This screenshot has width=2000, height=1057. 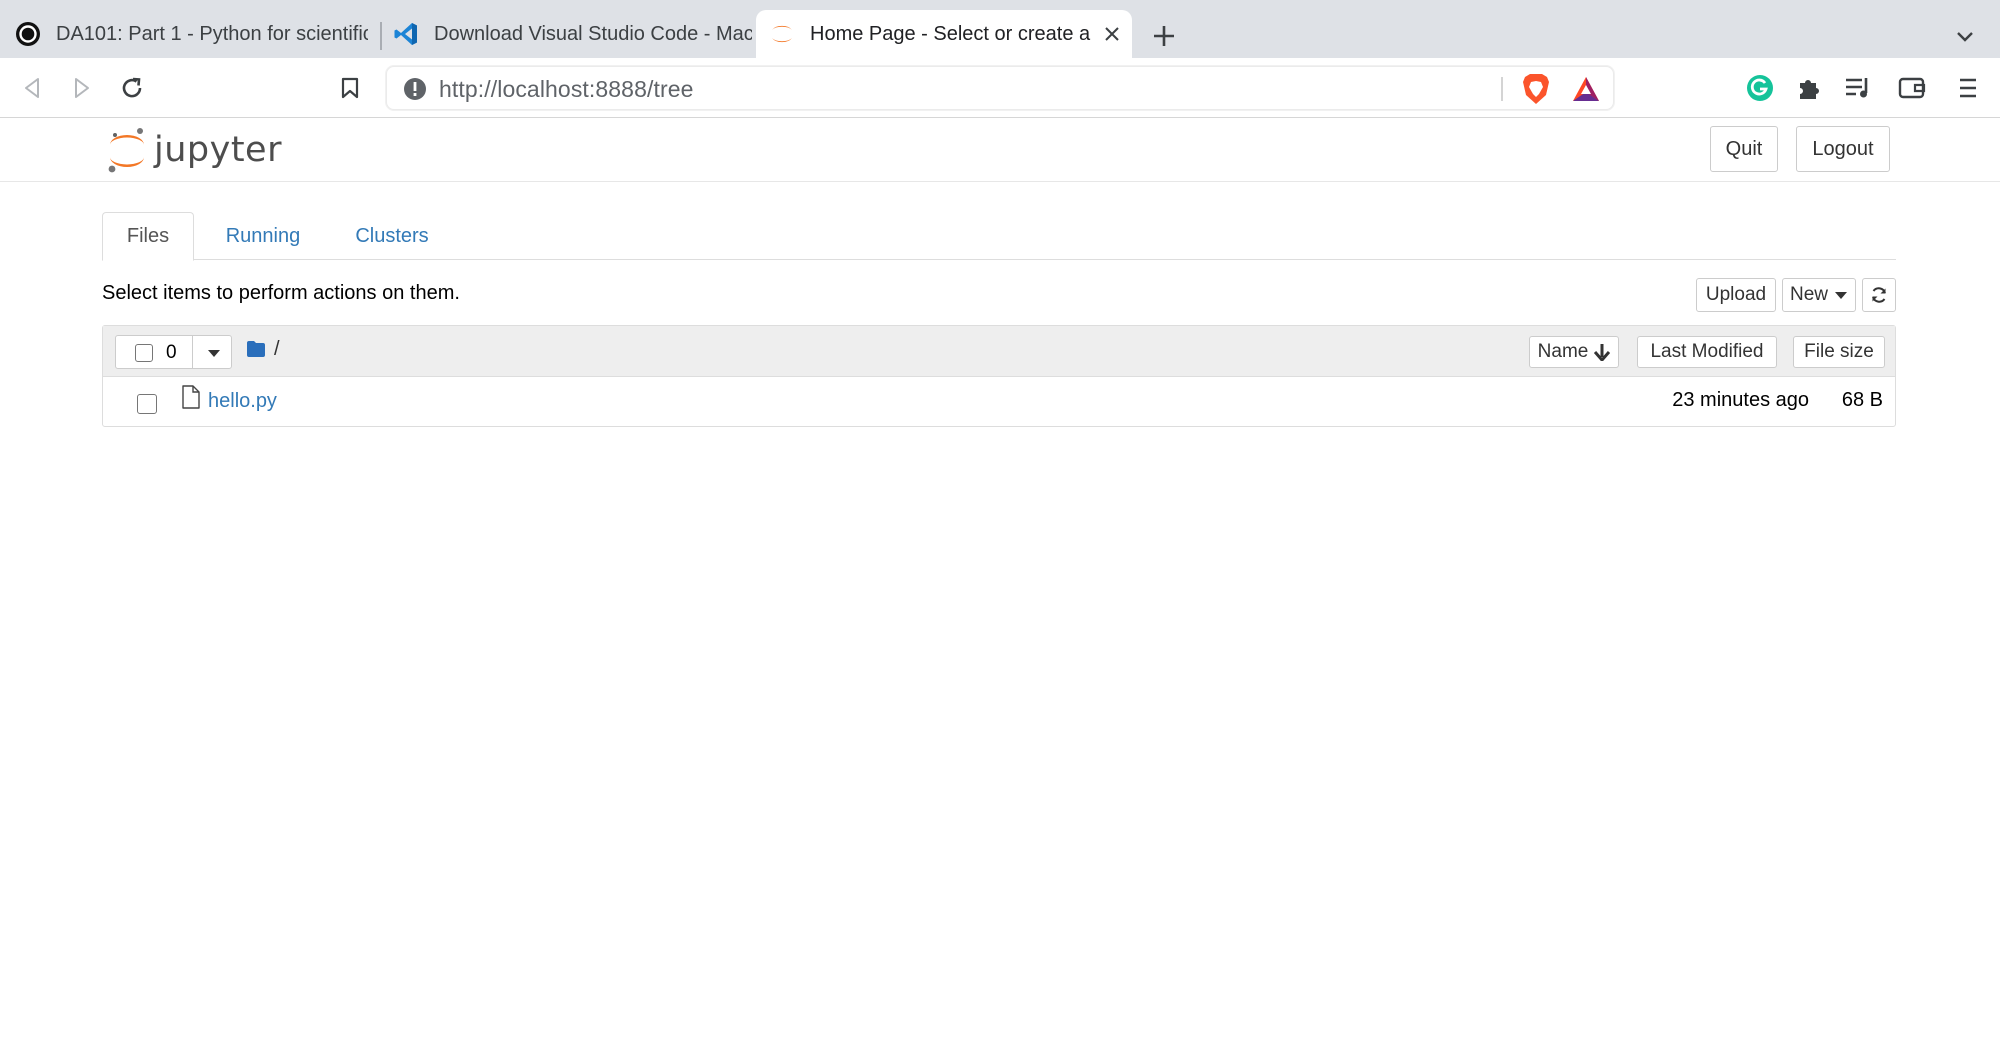 What do you see at coordinates (415, 89) in the screenshot?
I see `info-icon` at bounding box center [415, 89].